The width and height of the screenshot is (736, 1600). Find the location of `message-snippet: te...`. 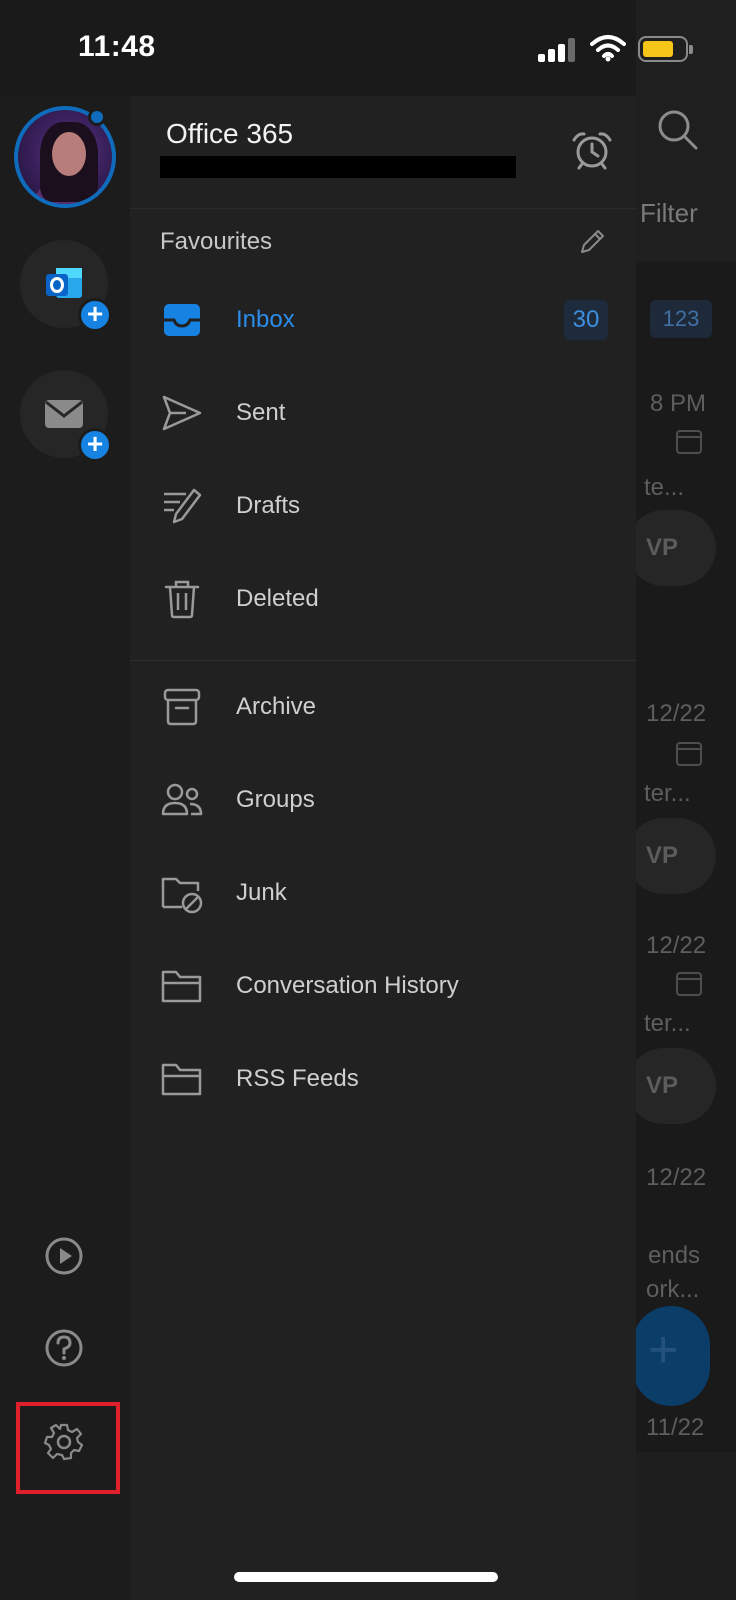

message-snippet: te... is located at coordinates (664, 487).